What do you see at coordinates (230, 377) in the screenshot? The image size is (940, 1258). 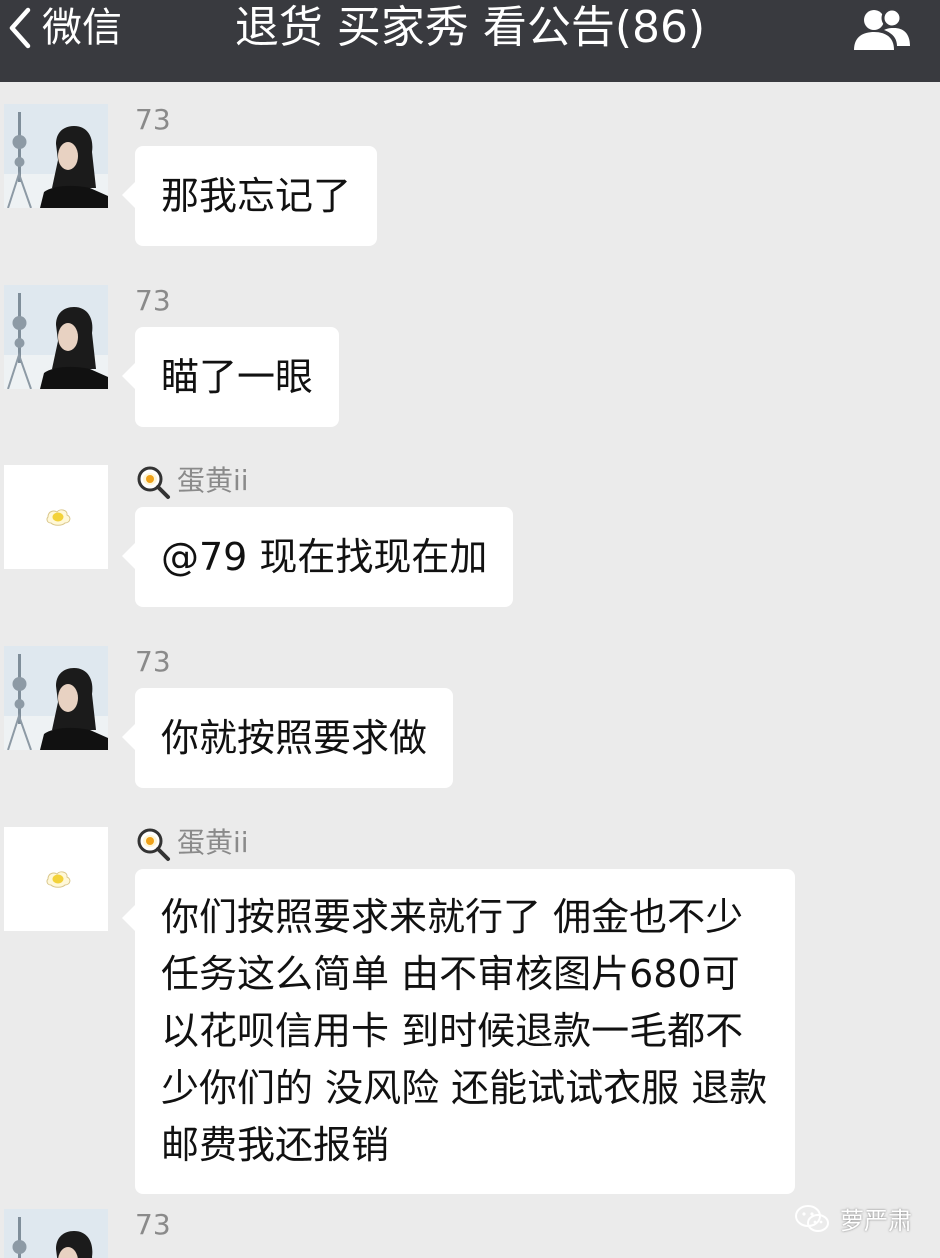 I see `message-bubble: 瞄了一眼` at bounding box center [230, 377].